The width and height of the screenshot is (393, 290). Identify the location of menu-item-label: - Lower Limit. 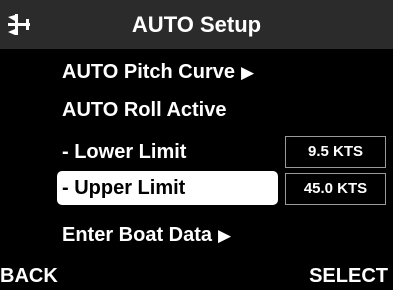
(124, 152).